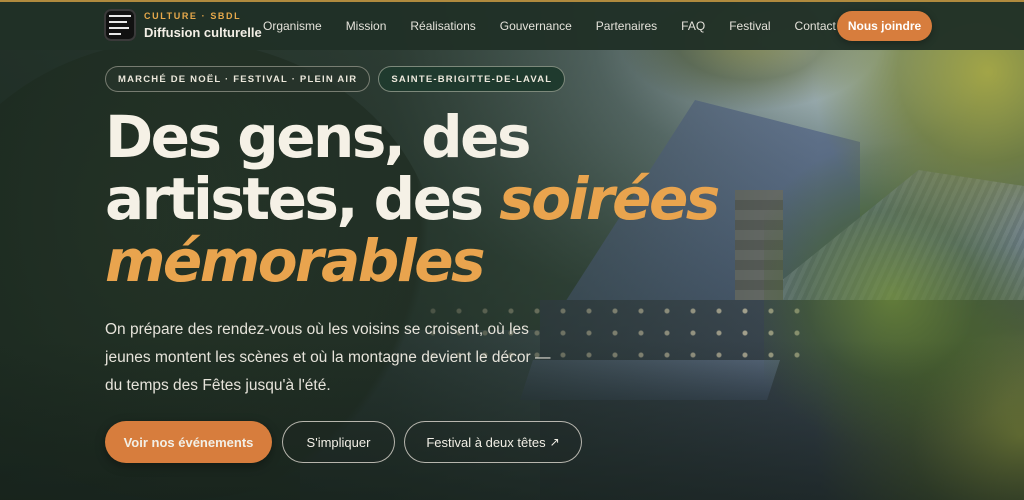 Image resolution: width=1024 pixels, height=500 pixels. Describe the element at coordinates (318, 137) in the screenshot. I see `headline-line-1: Des gens, des` at that location.